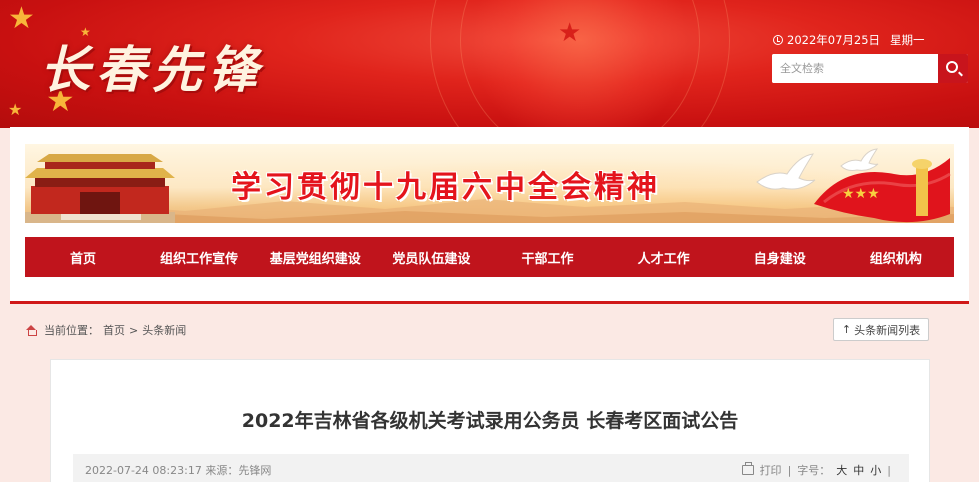 The width and height of the screenshot is (979, 482). Describe the element at coordinates (431, 257) in the screenshot. I see `nav-item-party-members: 党员队伍建设` at that location.